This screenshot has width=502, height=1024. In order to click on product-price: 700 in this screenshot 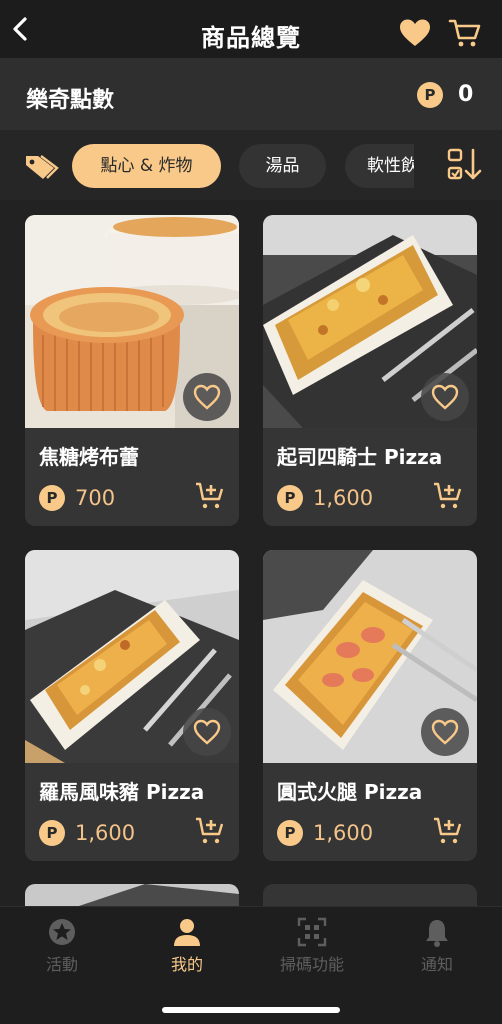, I will do `click(95, 498)`.